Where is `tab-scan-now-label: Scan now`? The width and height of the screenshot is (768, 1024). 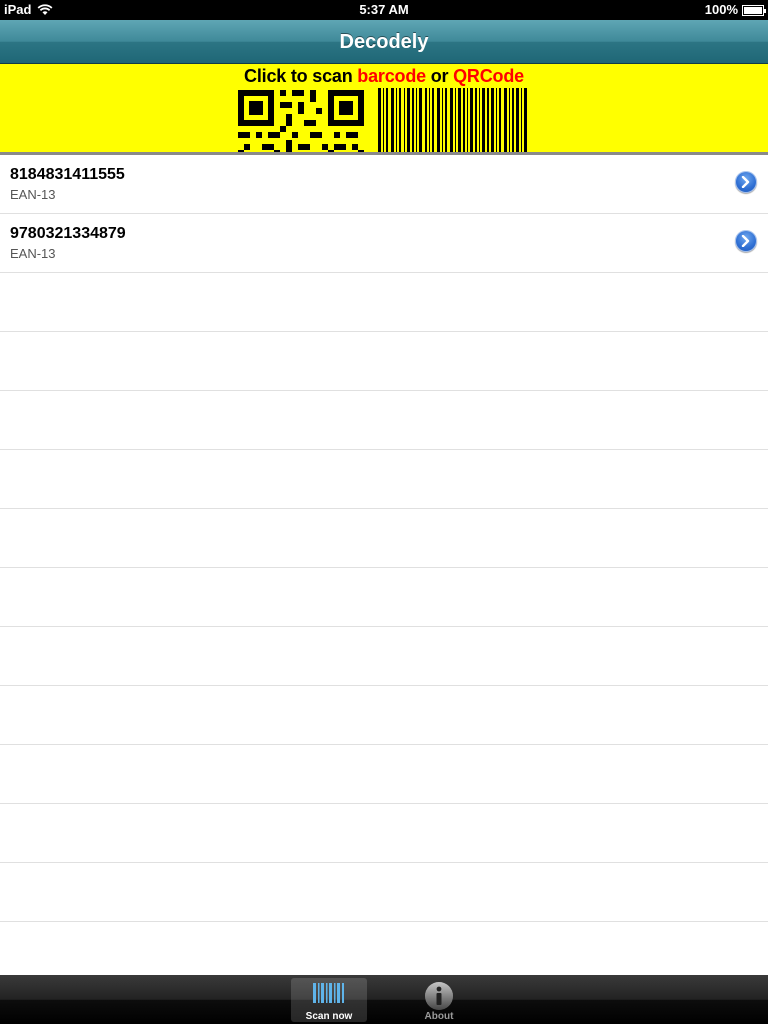 tab-scan-now-label: Scan now is located at coordinates (329, 1016).